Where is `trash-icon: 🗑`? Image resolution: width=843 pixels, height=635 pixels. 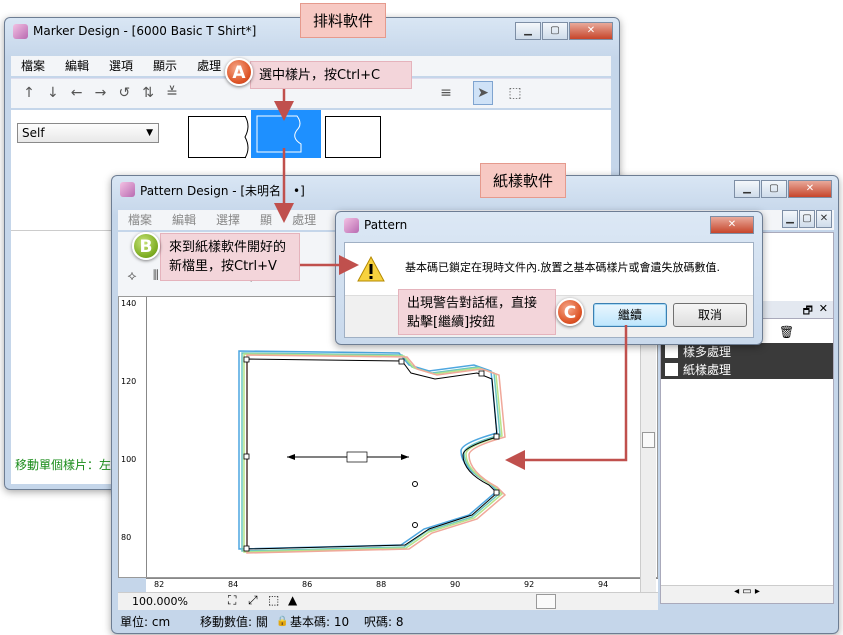 trash-icon: 🗑 is located at coordinates (786, 332).